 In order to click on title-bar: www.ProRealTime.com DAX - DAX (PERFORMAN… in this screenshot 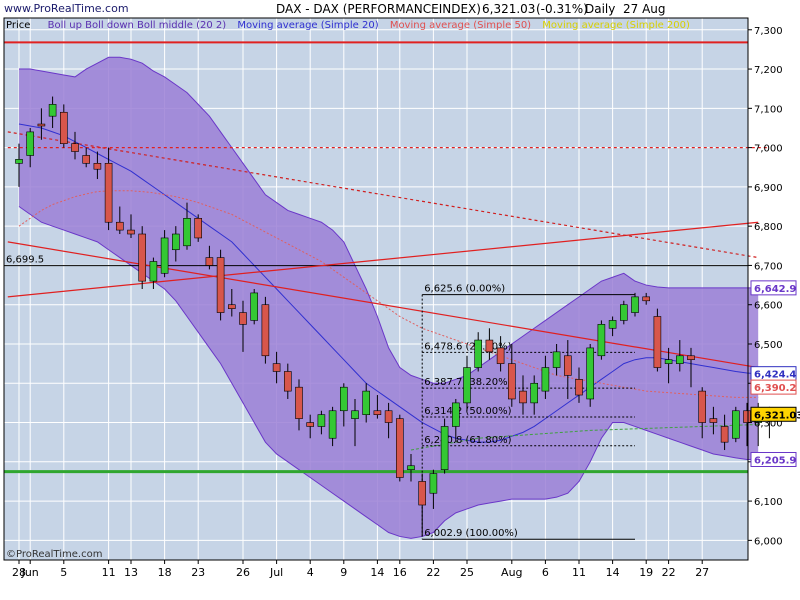, I will do `click(400, 9)`.